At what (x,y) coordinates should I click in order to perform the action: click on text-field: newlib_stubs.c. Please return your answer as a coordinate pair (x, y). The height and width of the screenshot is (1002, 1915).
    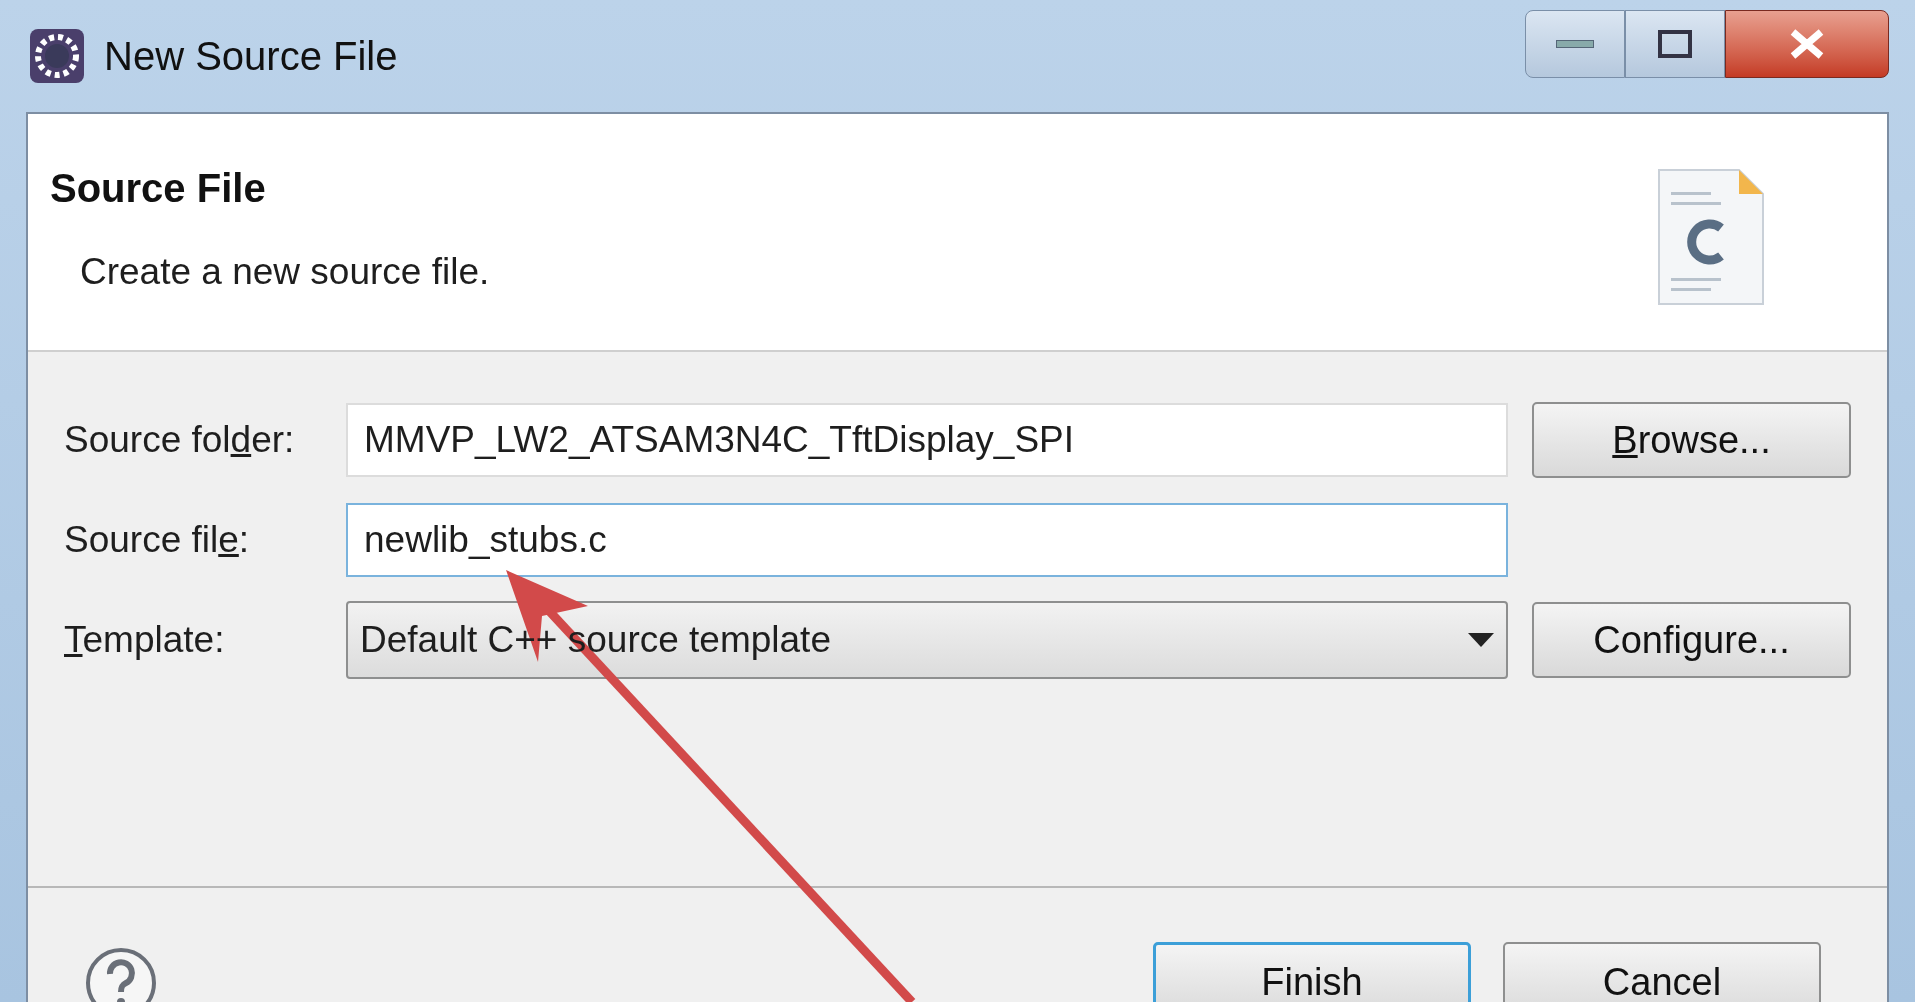
    Looking at the image, I should click on (927, 540).